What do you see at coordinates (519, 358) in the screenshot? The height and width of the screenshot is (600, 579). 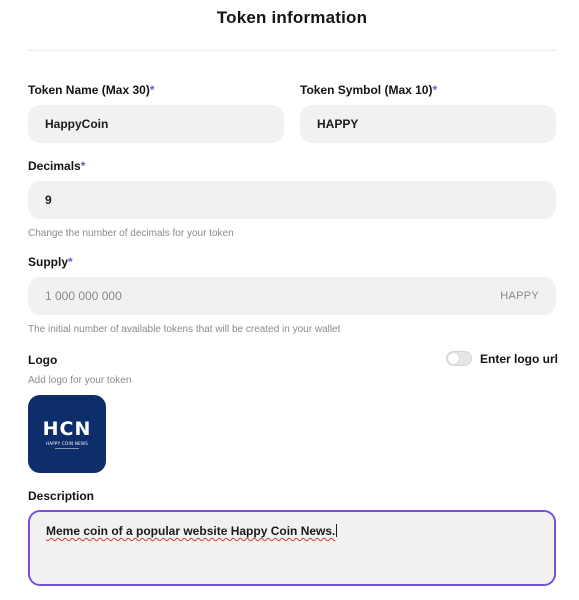 I see `logo-url-toggle-label: Enter logo url` at bounding box center [519, 358].